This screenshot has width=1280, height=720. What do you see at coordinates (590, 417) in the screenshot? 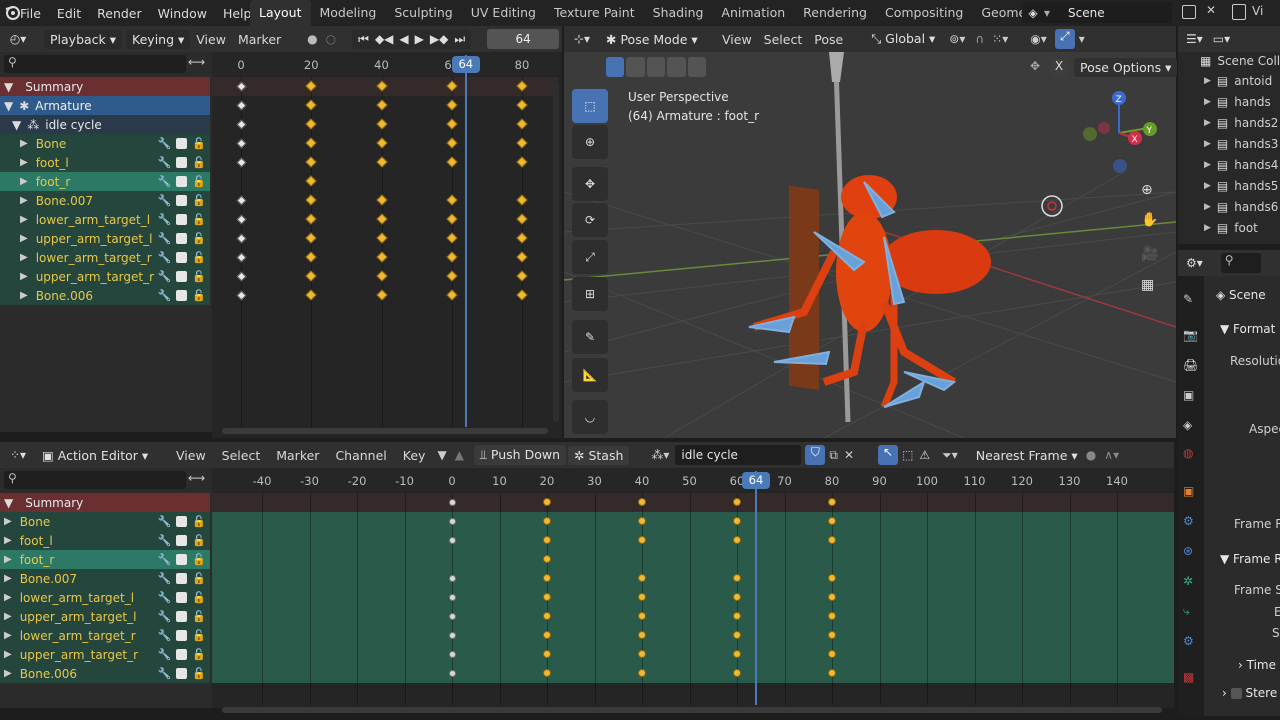
I see `tool-relax: ◡` at bounding box center [590, 417].